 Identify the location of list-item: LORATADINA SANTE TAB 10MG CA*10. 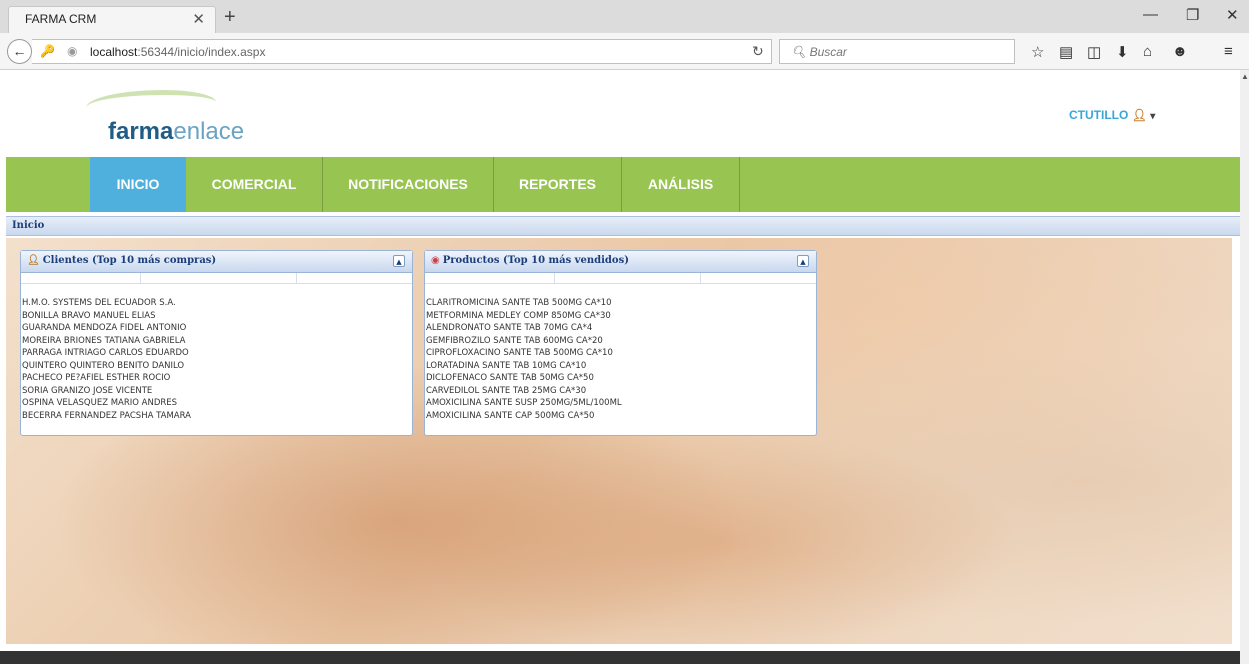
(506, 365).